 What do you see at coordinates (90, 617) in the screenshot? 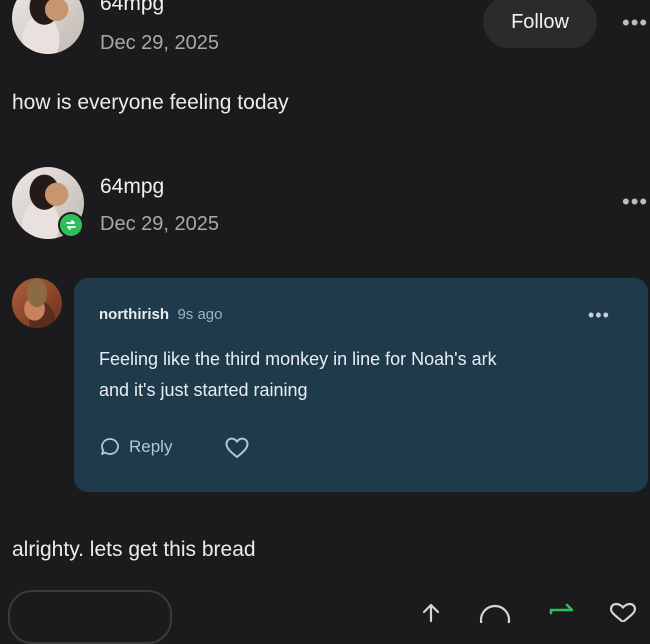
I see `notes-pill` at bounding box center [90, 617].